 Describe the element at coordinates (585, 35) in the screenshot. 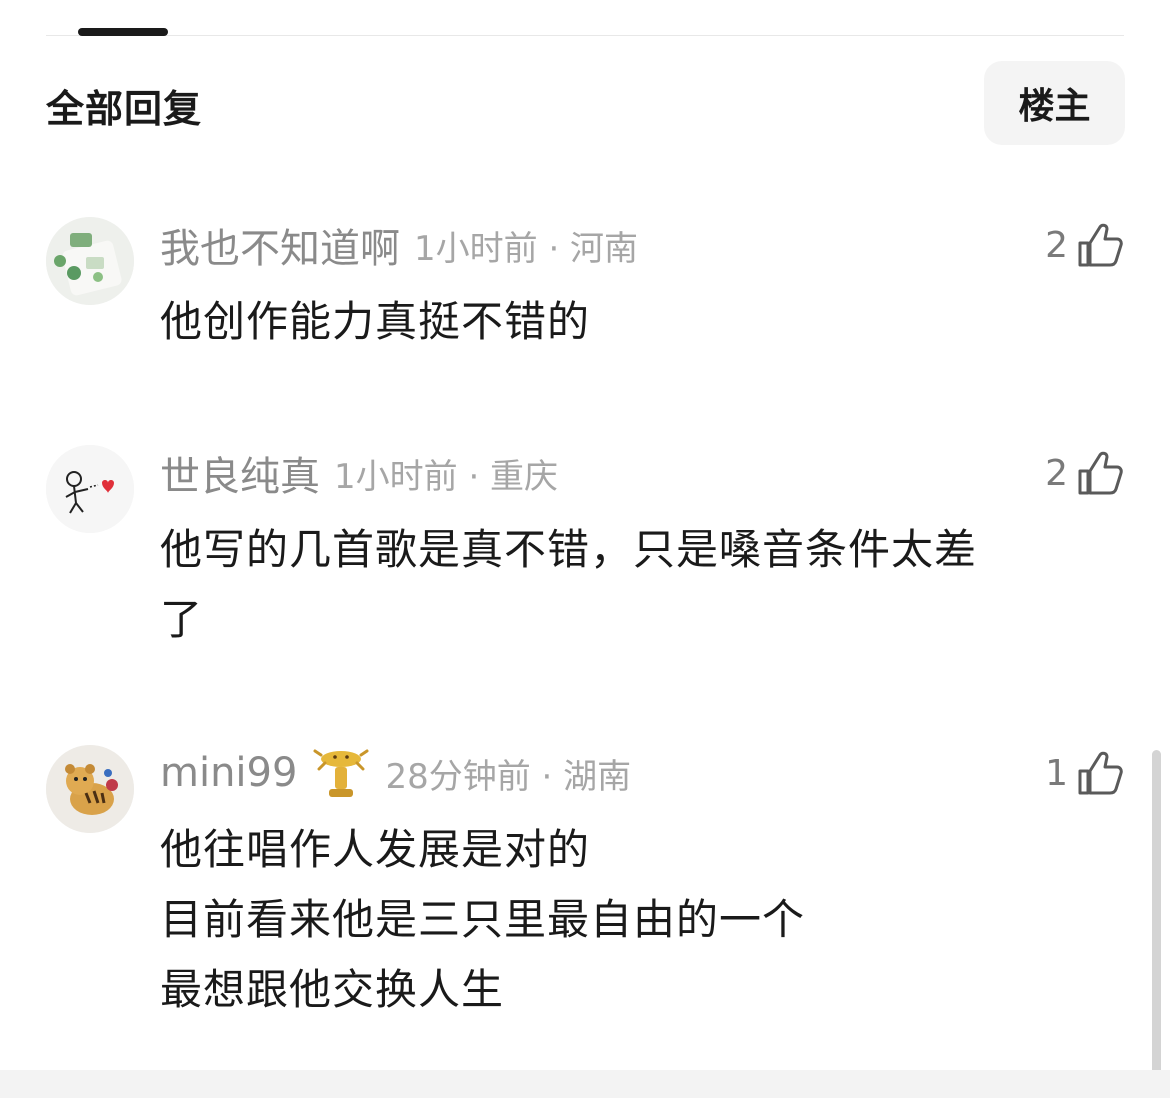

I see `top-divider` at that location.